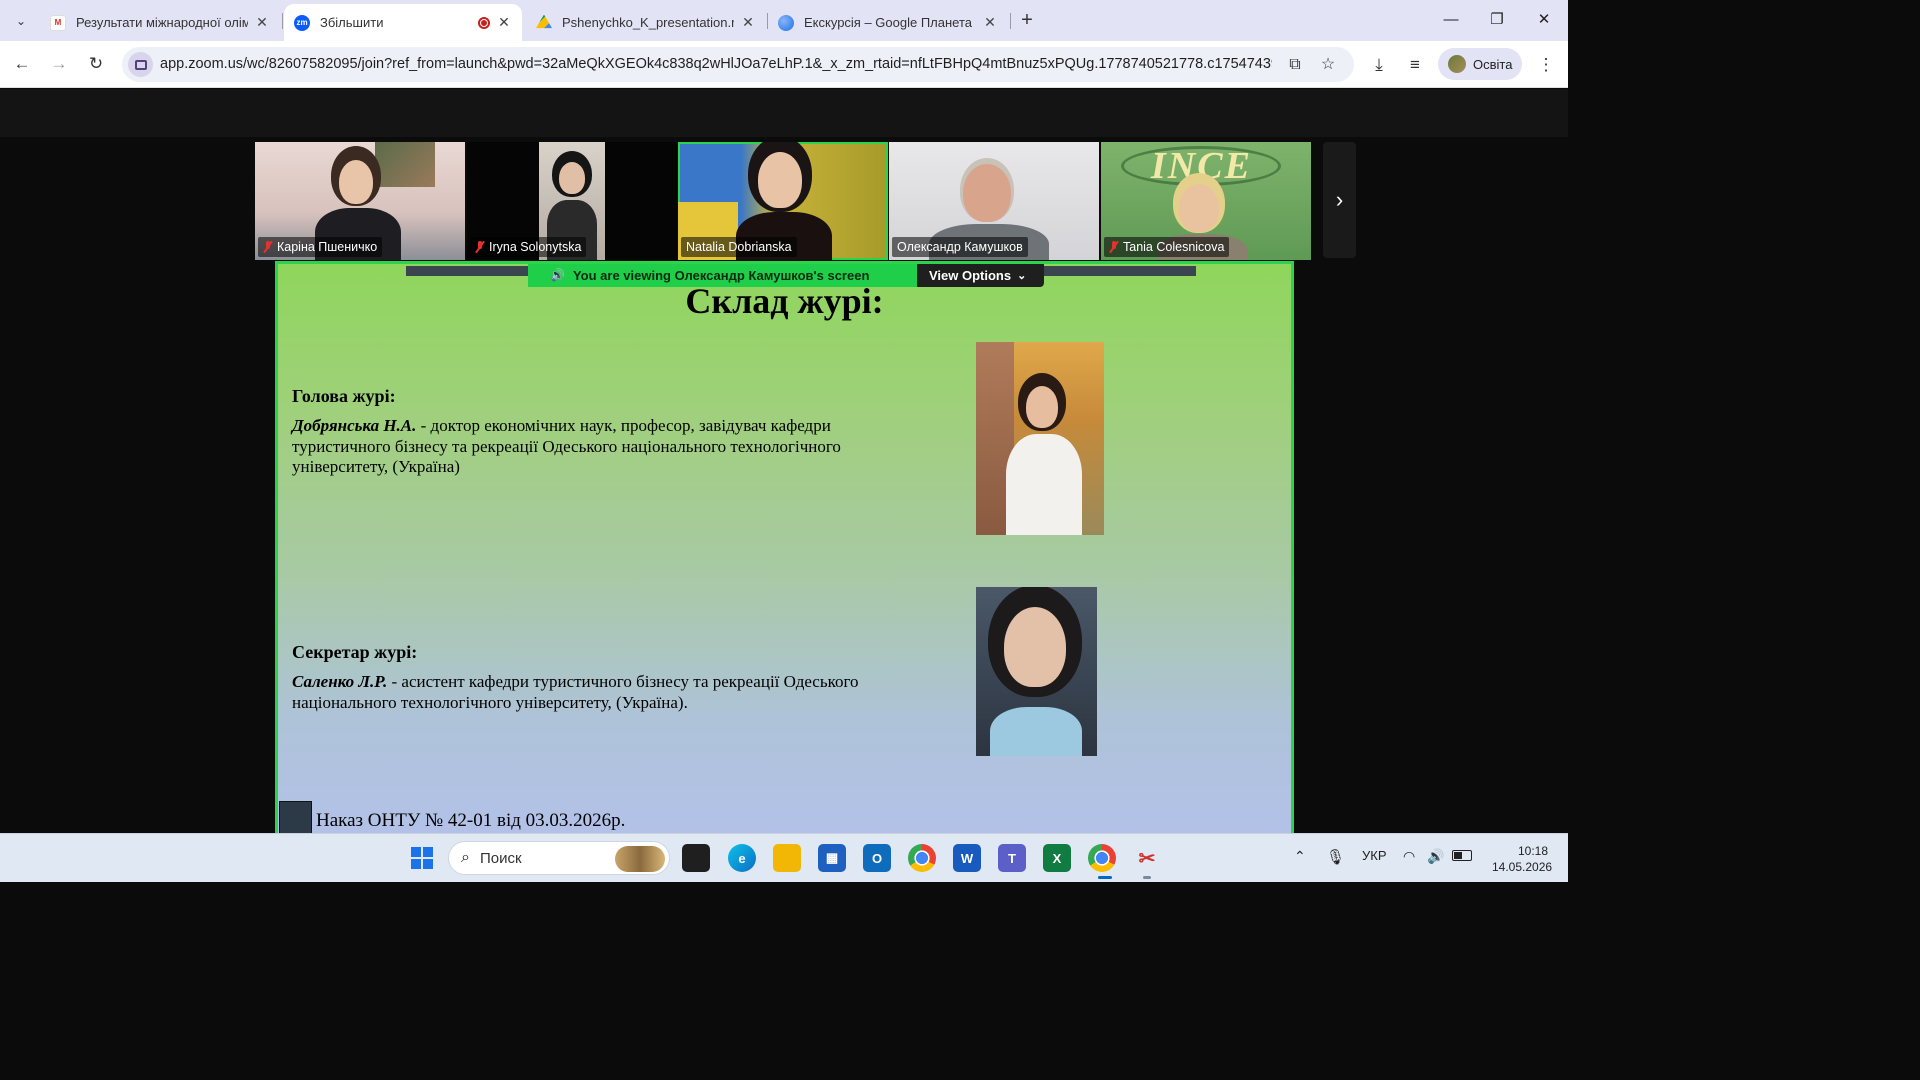  I want to click on secretary-photo, so click(1036, 671).